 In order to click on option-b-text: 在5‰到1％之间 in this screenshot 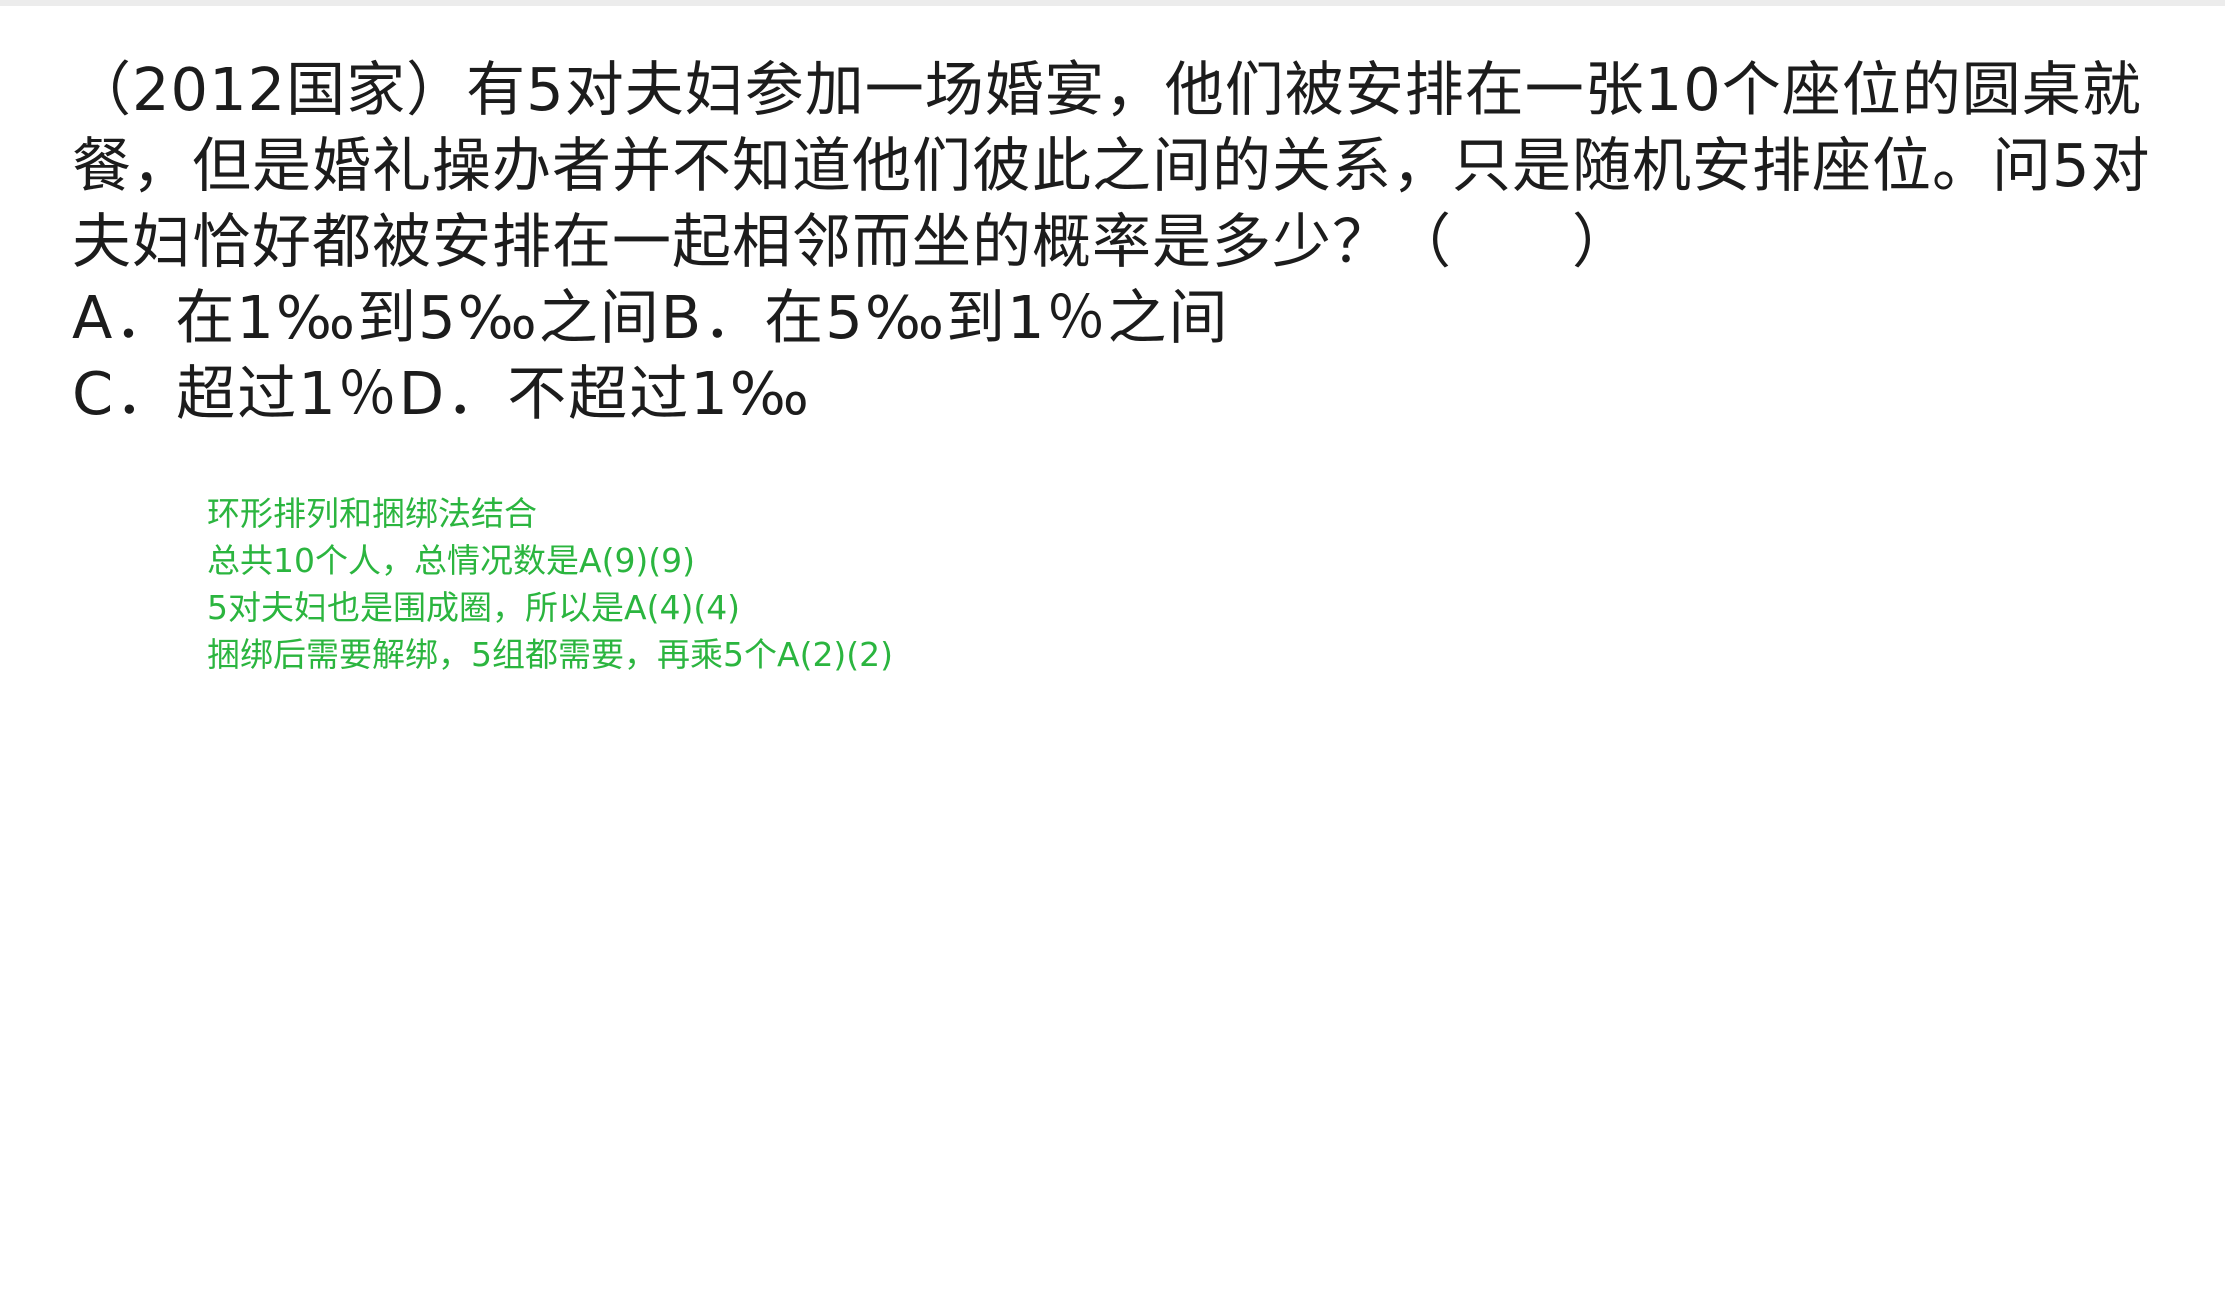, I will do `click(997, 317)`.